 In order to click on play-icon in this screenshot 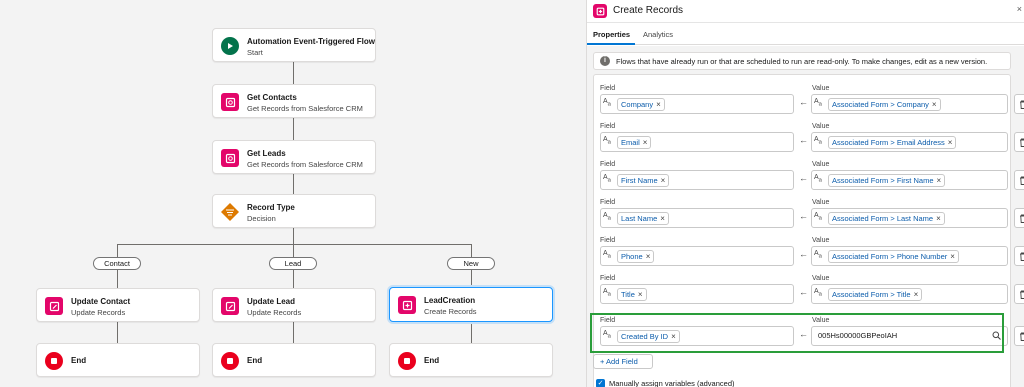, I will do `click(230, 46)`.